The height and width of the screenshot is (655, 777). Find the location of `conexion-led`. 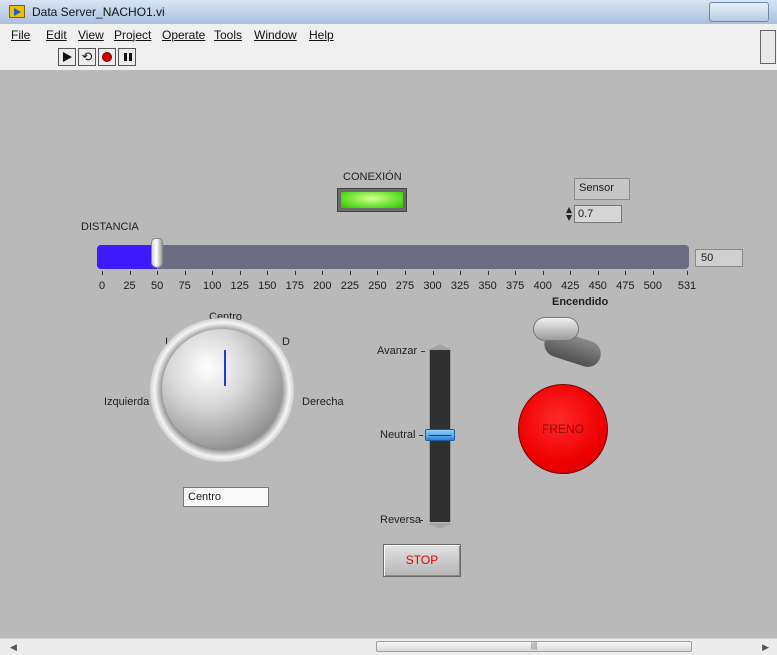

conexion-led is located at coordinates (372, 200).